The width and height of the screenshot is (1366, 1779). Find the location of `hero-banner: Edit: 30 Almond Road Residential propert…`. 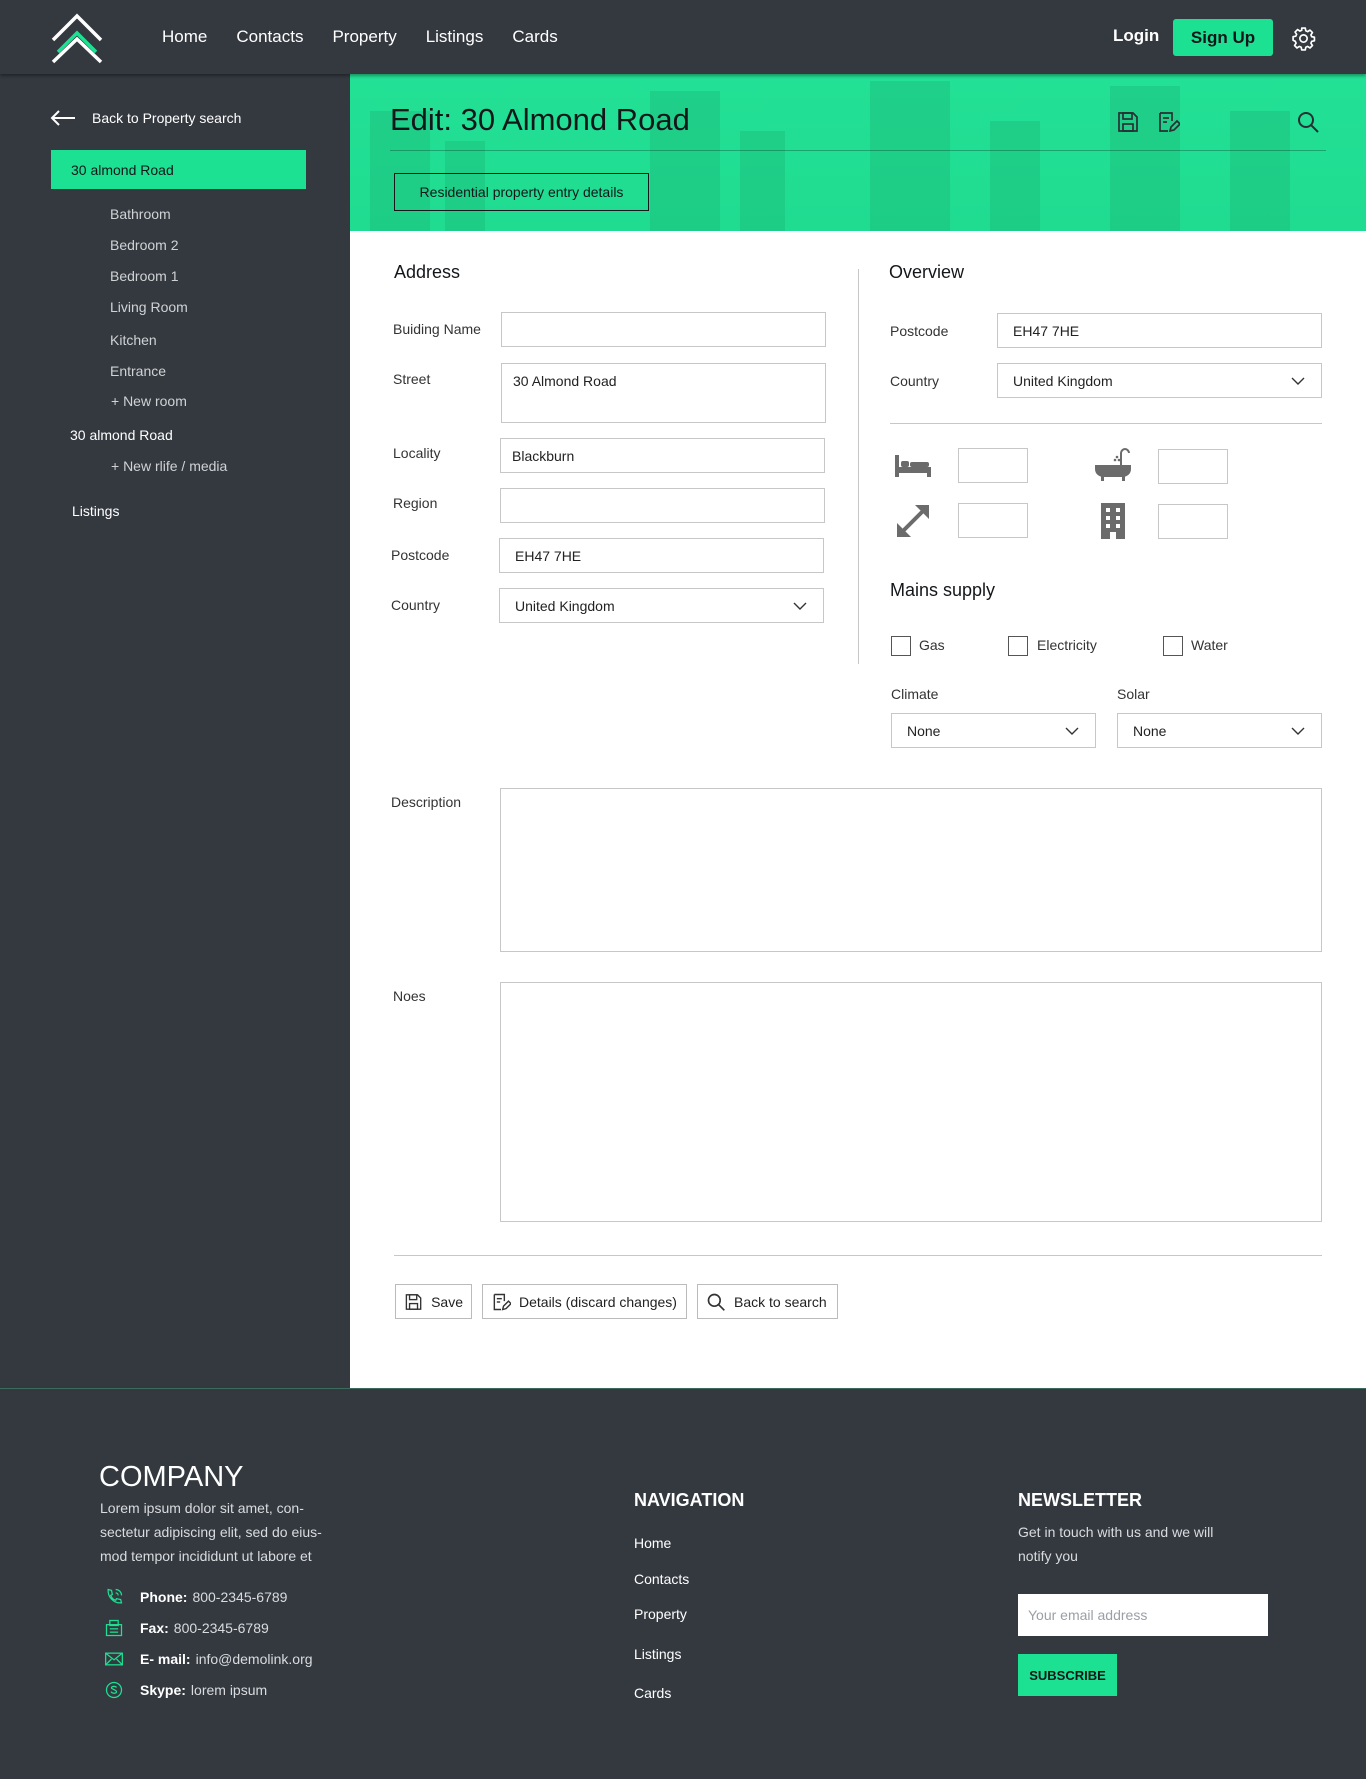

hero-banner: Edit: 30 Almond Road Residential propert… is located at coordinates (858, 152).